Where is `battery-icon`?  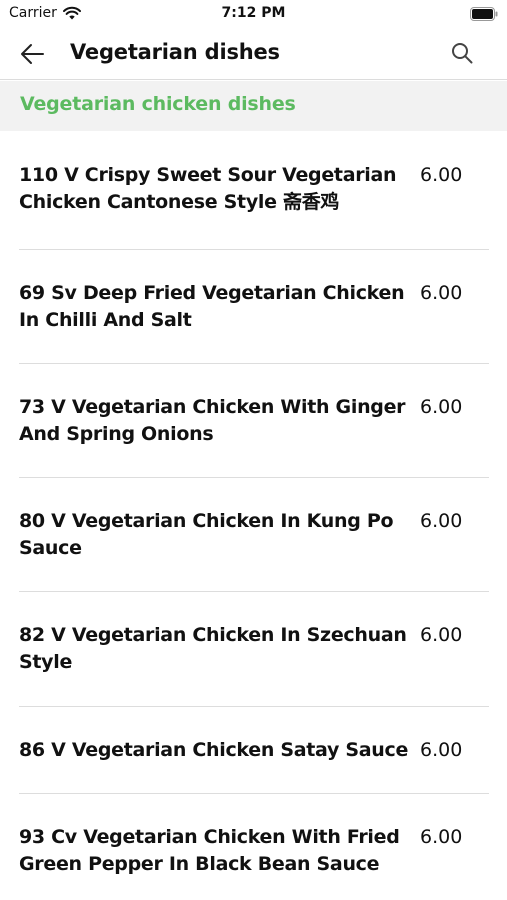 battery-icon is located at coordinates (484, 14).